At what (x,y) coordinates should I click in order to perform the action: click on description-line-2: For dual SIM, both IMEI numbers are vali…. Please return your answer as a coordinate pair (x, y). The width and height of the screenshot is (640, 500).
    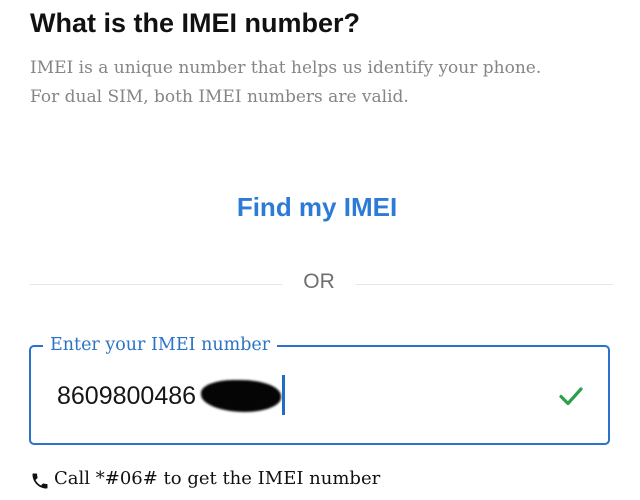
    Looking at the image, I should click on (219, 97).